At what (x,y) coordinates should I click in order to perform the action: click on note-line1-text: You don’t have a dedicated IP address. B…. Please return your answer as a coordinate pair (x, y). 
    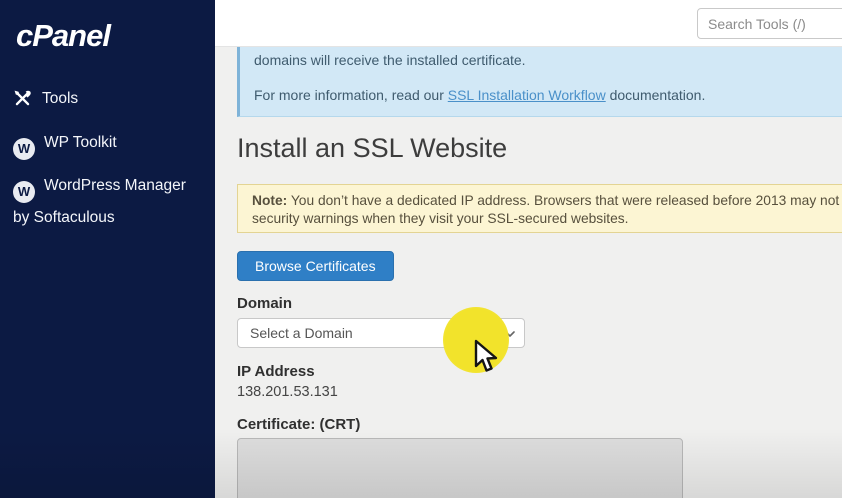
    Looking at the image, I should click on (564, 200).